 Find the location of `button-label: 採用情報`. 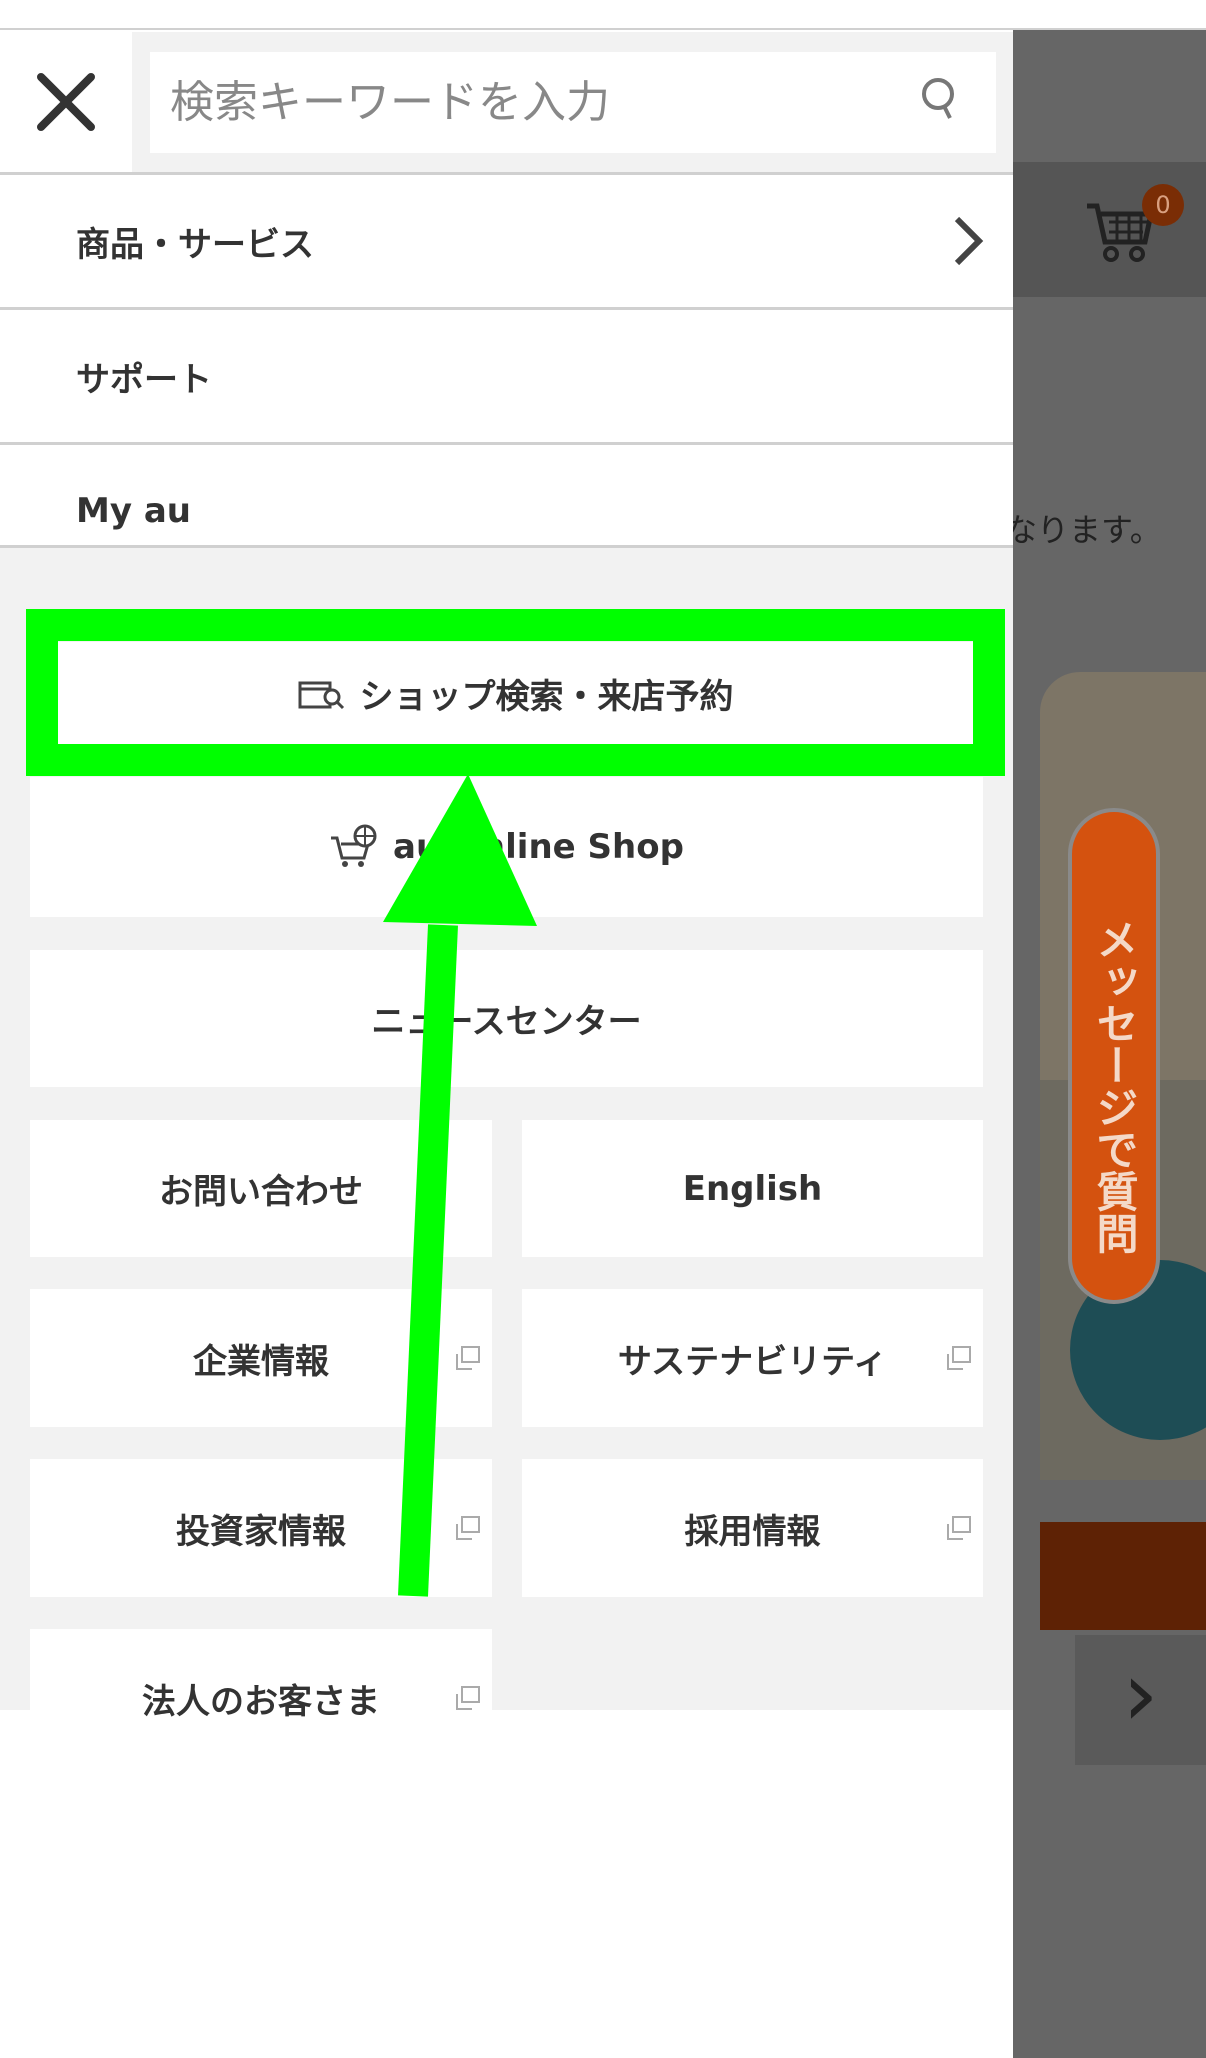

button-label: 採用情報 is located at coordinates (752, 1531).